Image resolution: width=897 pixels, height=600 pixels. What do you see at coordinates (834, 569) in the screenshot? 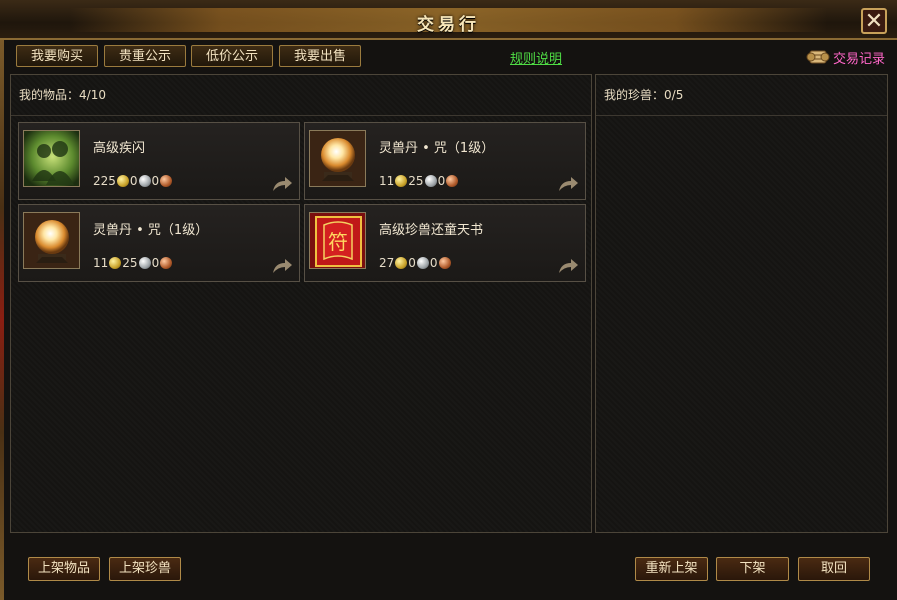
I see `retrieve-button: 取回` at bounding box center [834, 569].